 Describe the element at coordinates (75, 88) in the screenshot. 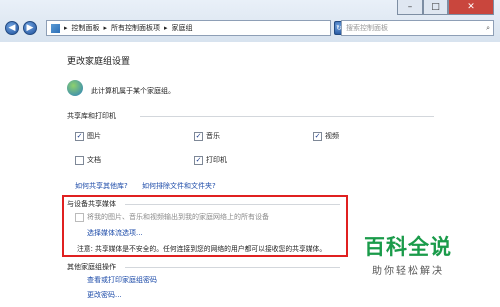

I see `homegroup-icon` at that location.